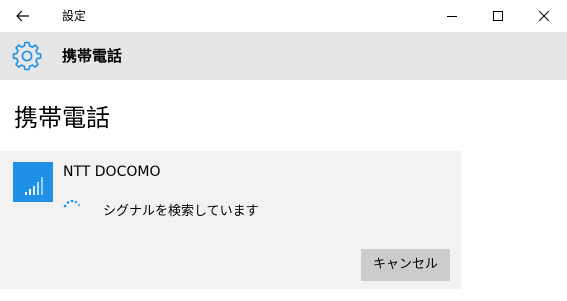 The height and width of the screenshot is (301, 567). What do you see at coordinates (72, 203) in the screenshot?
I see `loading-spinner-icon` at bounding box center [72, 203].